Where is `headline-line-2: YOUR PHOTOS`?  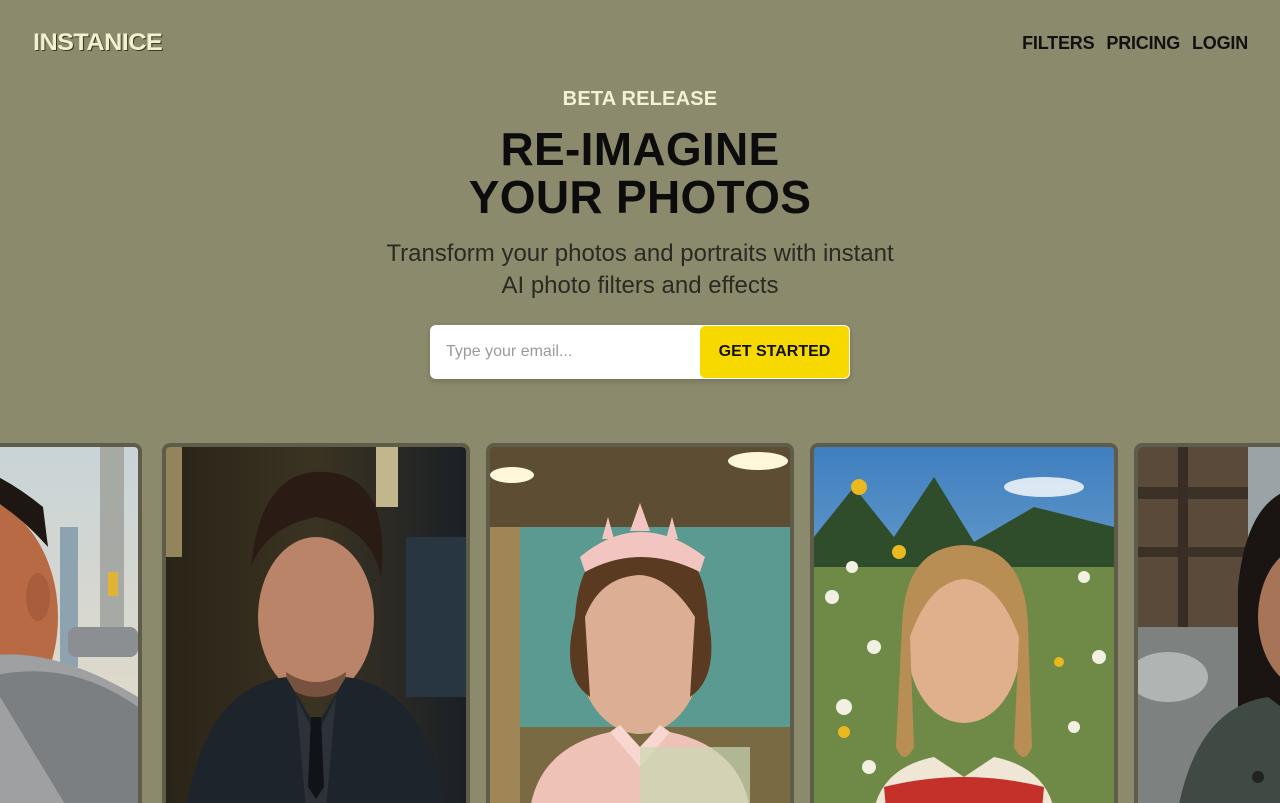
headline-line-2: YOUR PHOTOS is located at coordinates (640, 197).